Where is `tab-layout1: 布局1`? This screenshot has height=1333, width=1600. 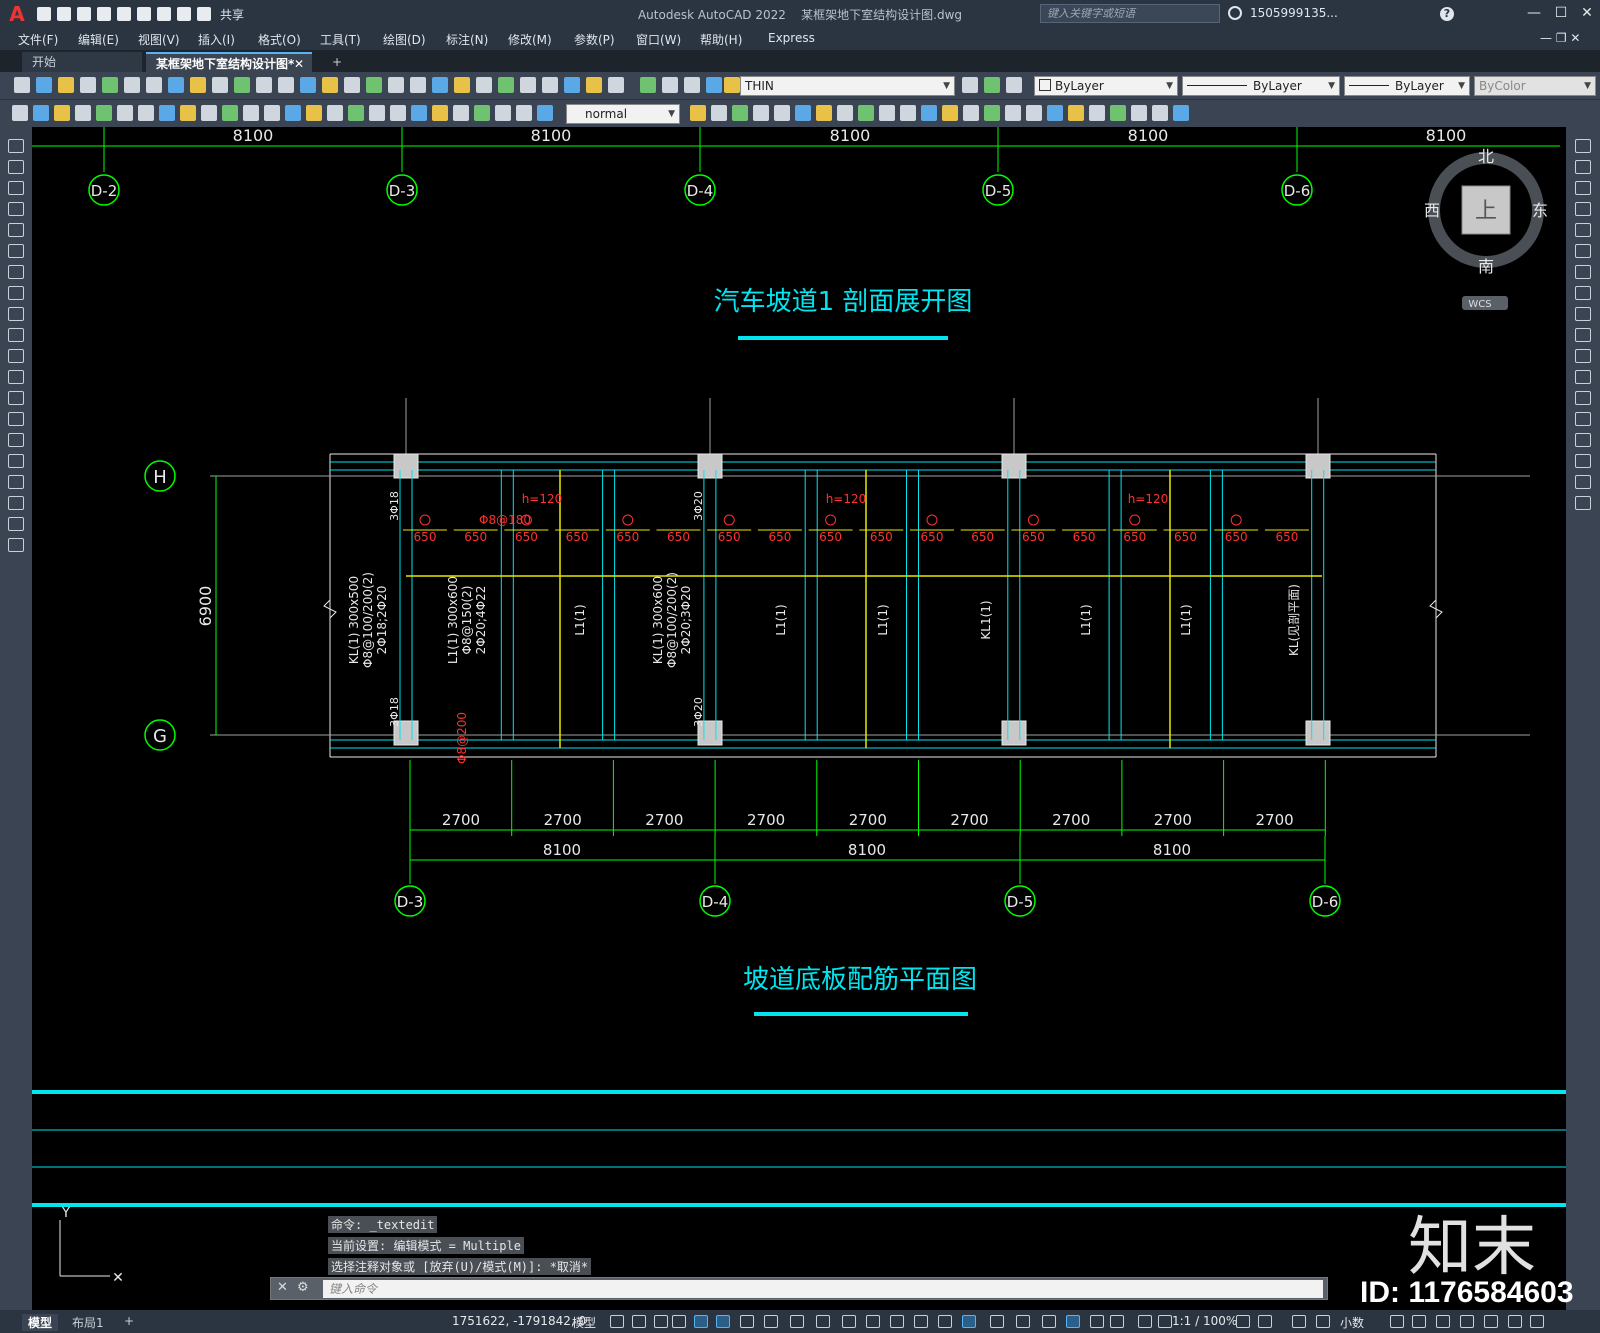
tab-layout1: 布局1 is located at coordinates (88, 1322).